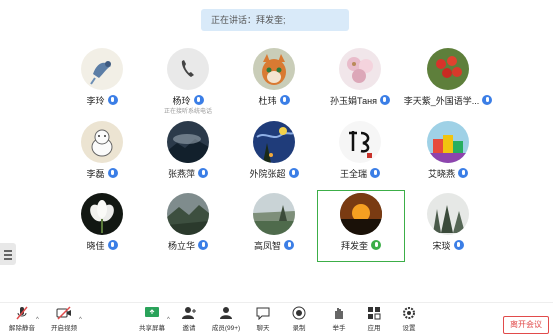  What do you see at coordinates (263, 313) in the screenshot?
I see `chat-icon` at bounding box center [263, 313].